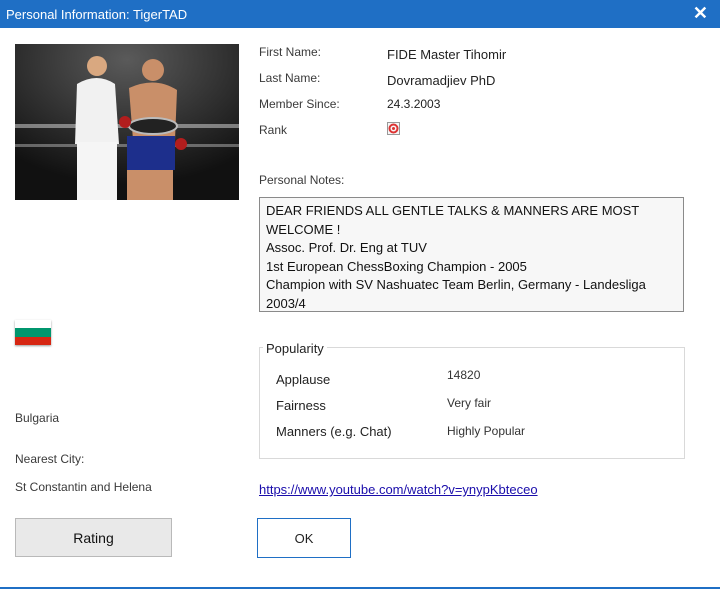 This screenshot has height=589, width=720. I want to click on country-value: Bulgaria, so click(37, 418).